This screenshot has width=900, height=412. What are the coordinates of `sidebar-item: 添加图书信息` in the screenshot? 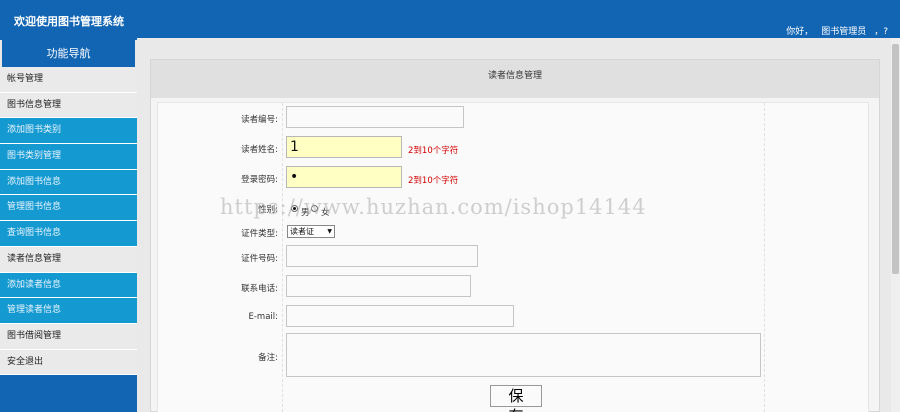 It's located at (68, 182).